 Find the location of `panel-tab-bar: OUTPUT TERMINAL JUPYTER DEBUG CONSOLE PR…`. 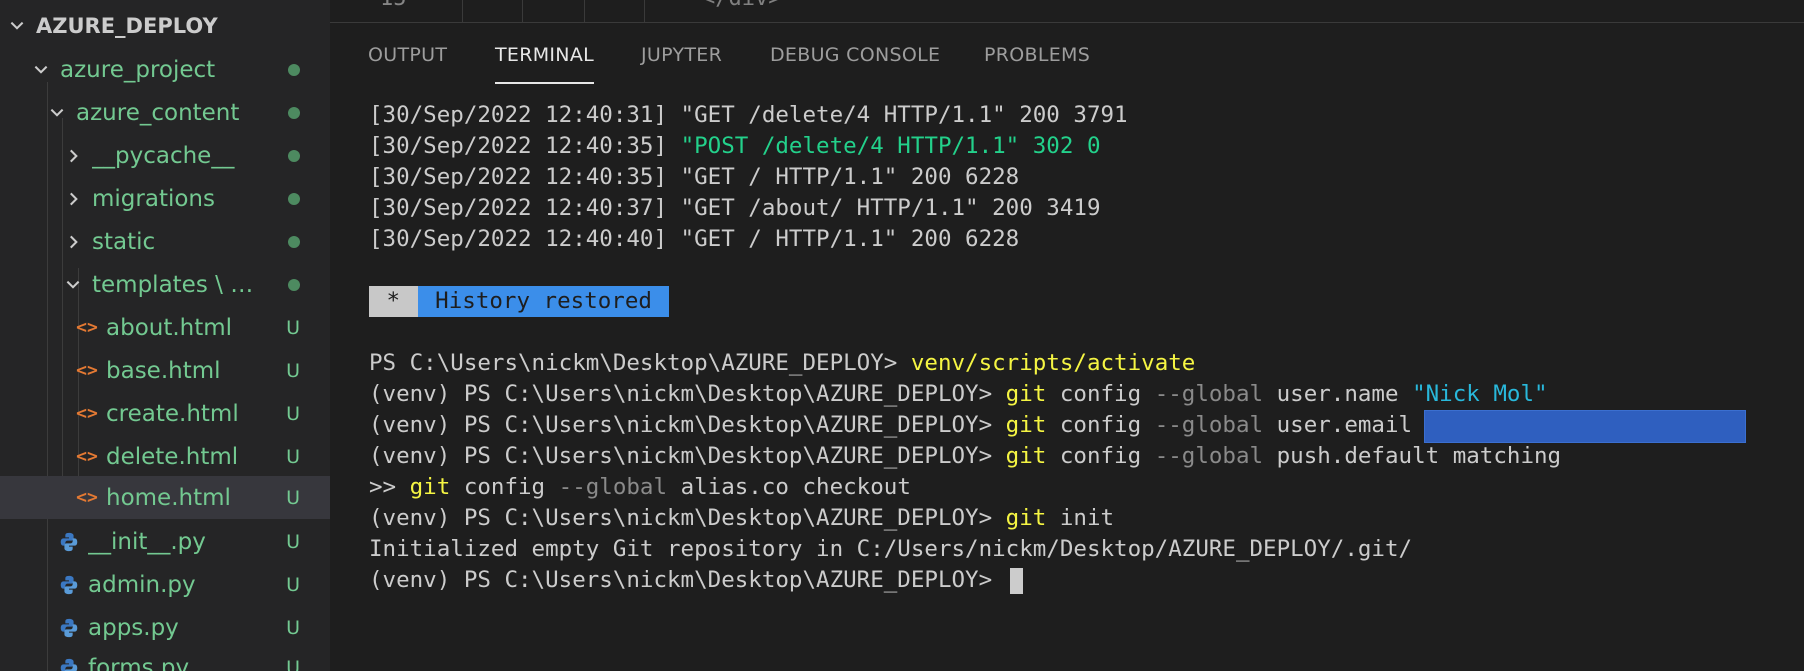

panel-tab-bar: OUTPUT TERMINAL JUPYTER DEBUG CONSOLE PR… is located at coordinates (1067, 55).